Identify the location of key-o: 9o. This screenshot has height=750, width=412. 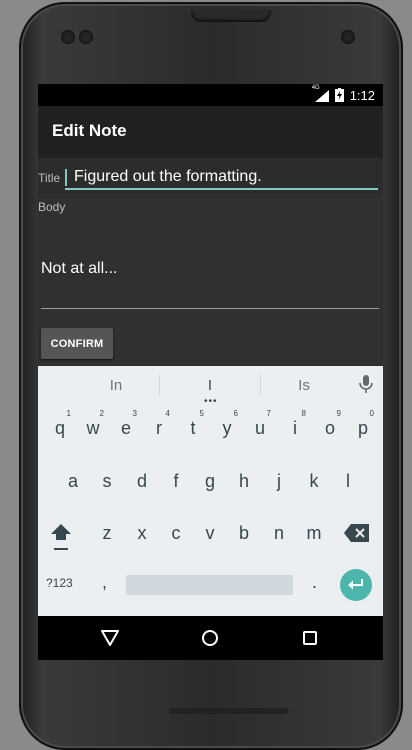
(330, 428).